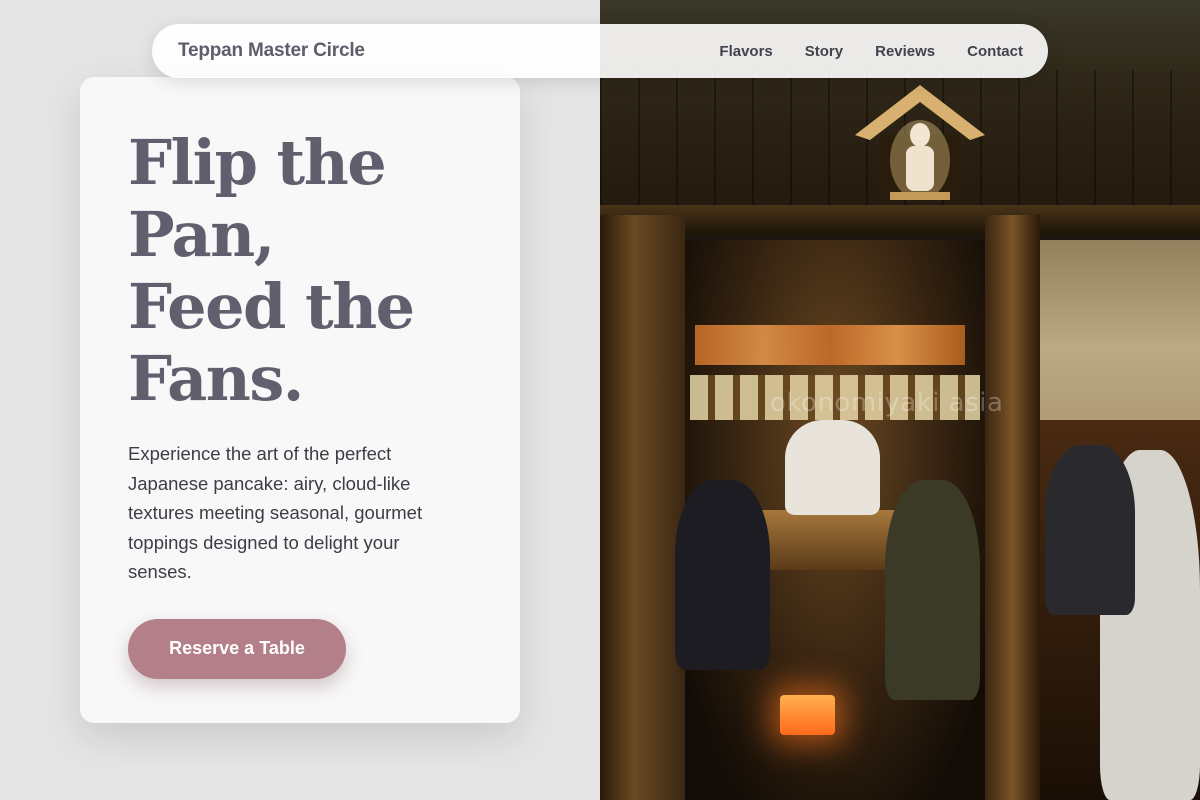 The height and width of the screenshot is (800, 1200). What do you see at coordinates (642, 507) in the screenshot?
I see `photo-door-left` at bounding box center [642, 507].